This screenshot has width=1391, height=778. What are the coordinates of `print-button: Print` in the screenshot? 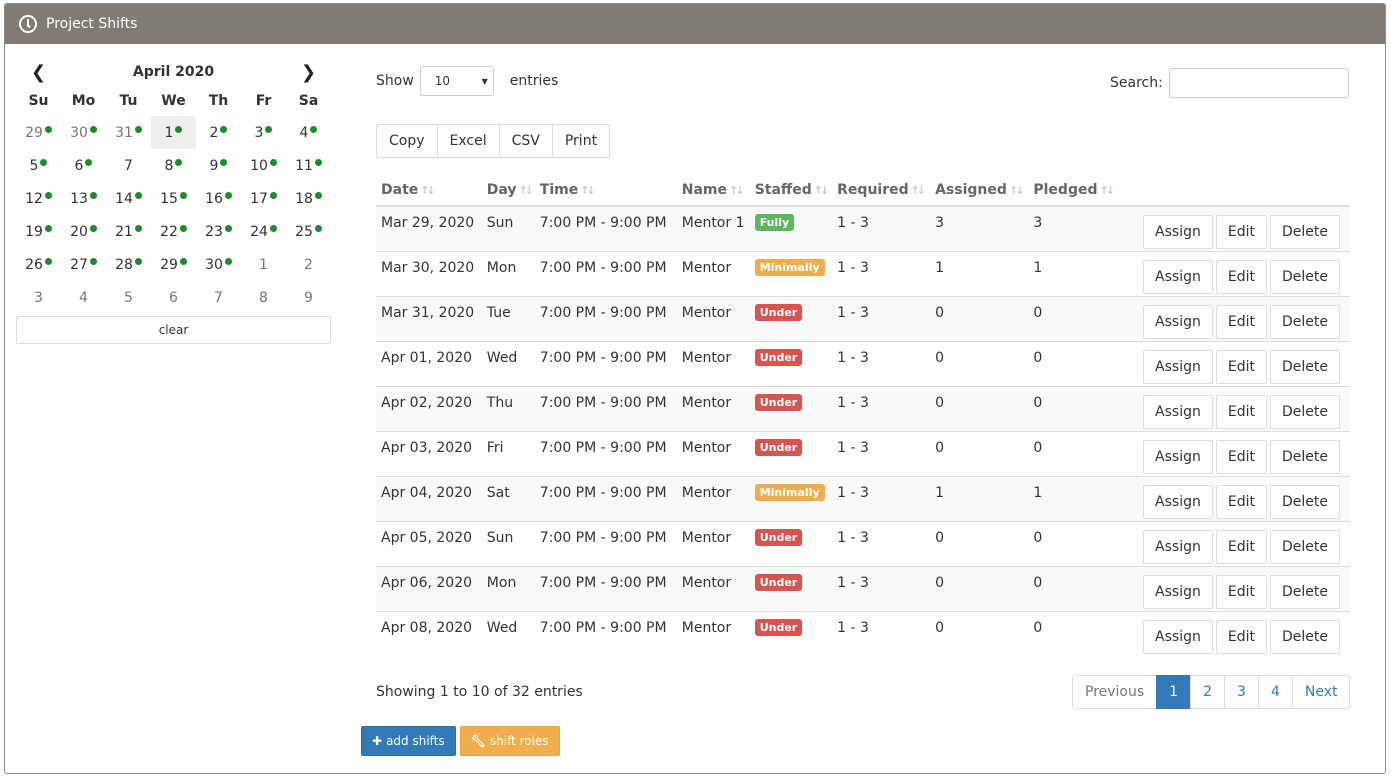 It's located at (581, 141).